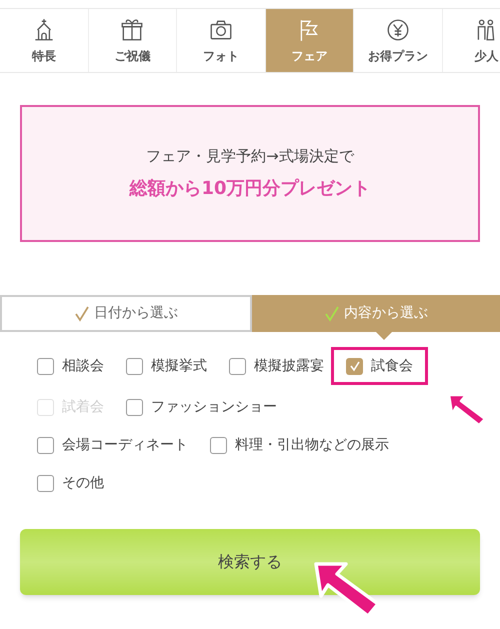 The height and width of the screenshot is (629, 500). Describe the element at coordinates (112, 445) in the screenshot. I see `option-checkbox: 会場コーディネート` at that location.